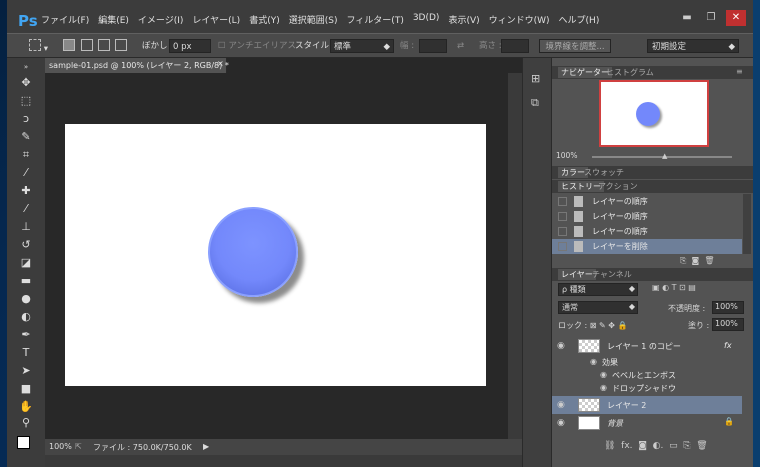 This screenshot has width=760, height=467. I want to click on layer-row: ◉ レイヤー 1 のコピー fx, so click(647, 346).